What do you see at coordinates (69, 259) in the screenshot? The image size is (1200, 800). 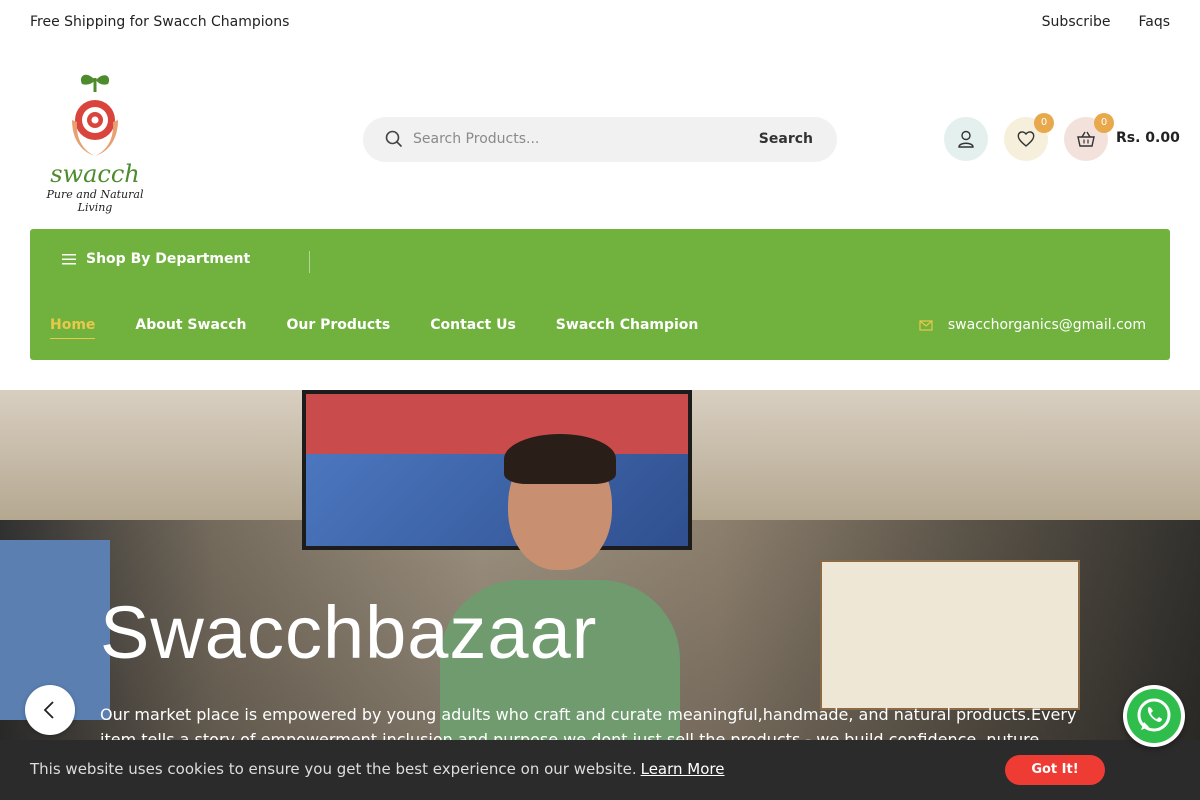 I see `menu-icon` at bounding box center [69, 259].